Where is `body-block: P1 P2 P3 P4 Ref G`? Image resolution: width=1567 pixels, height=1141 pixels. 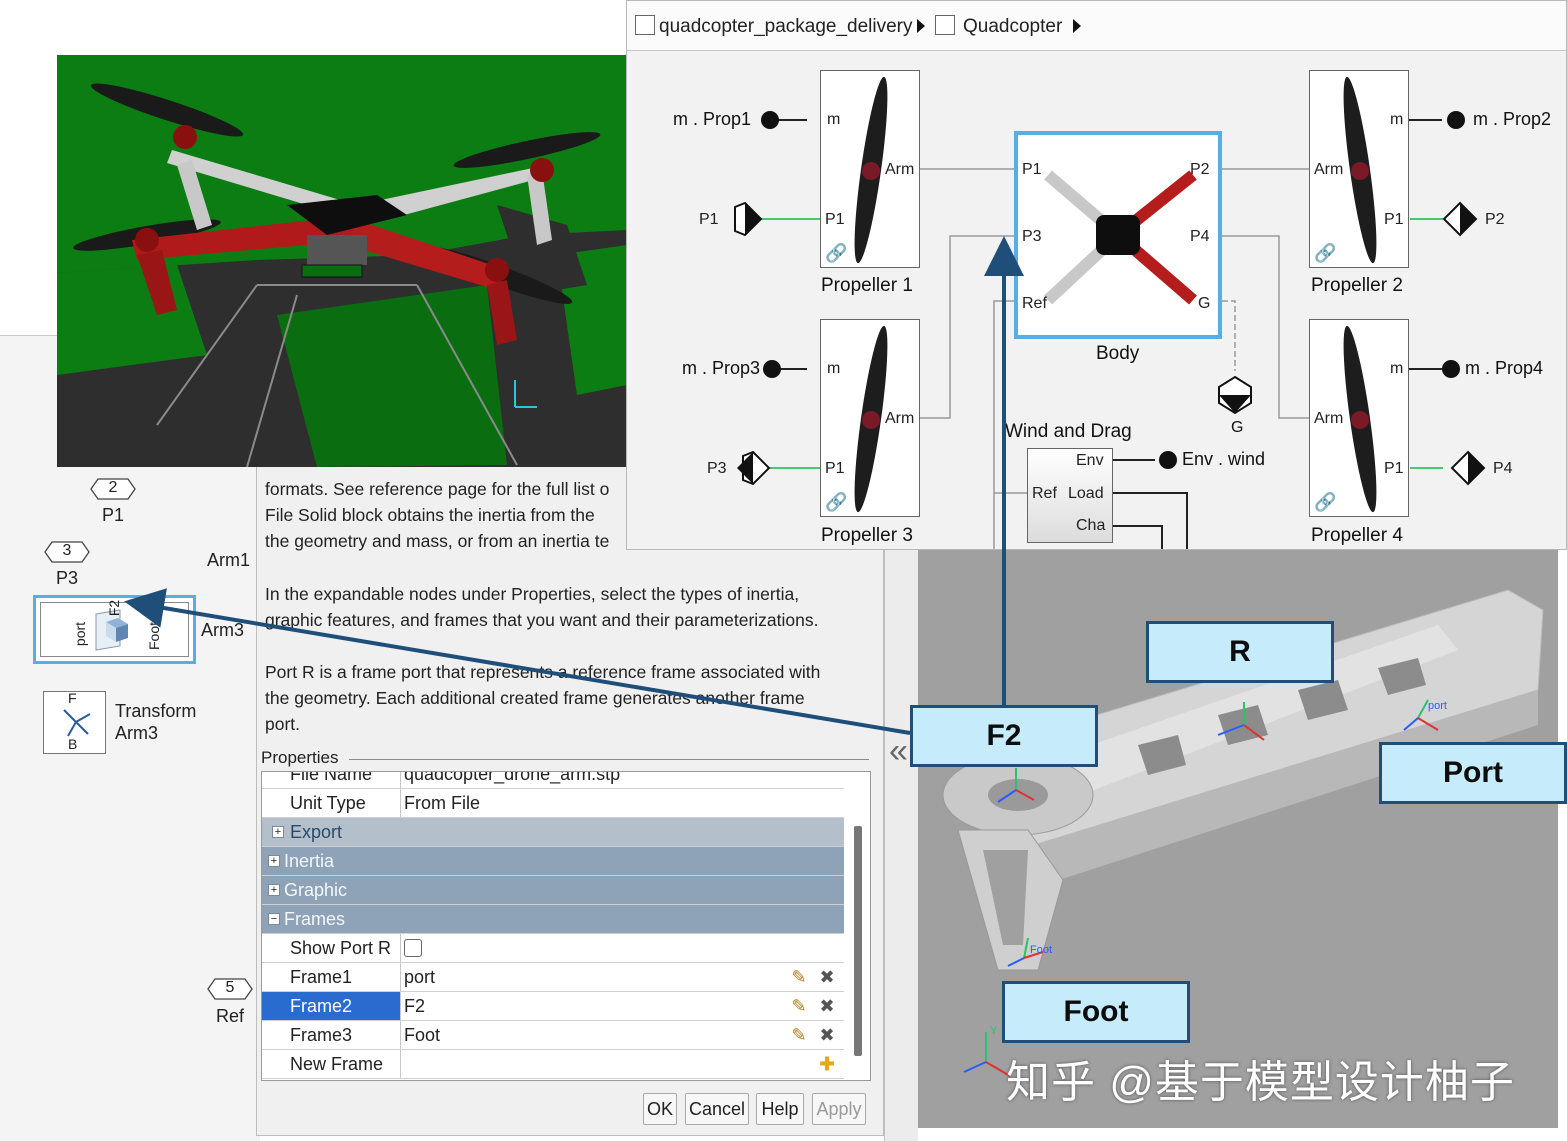 body-block: P1 P2 P3 P4 Ref G is located at coordinates (1118, 235).